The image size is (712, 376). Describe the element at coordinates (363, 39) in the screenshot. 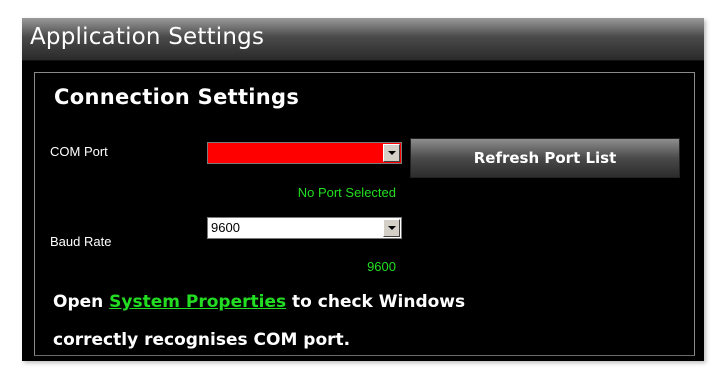

I see `title-bar: Application Settings` at that location.